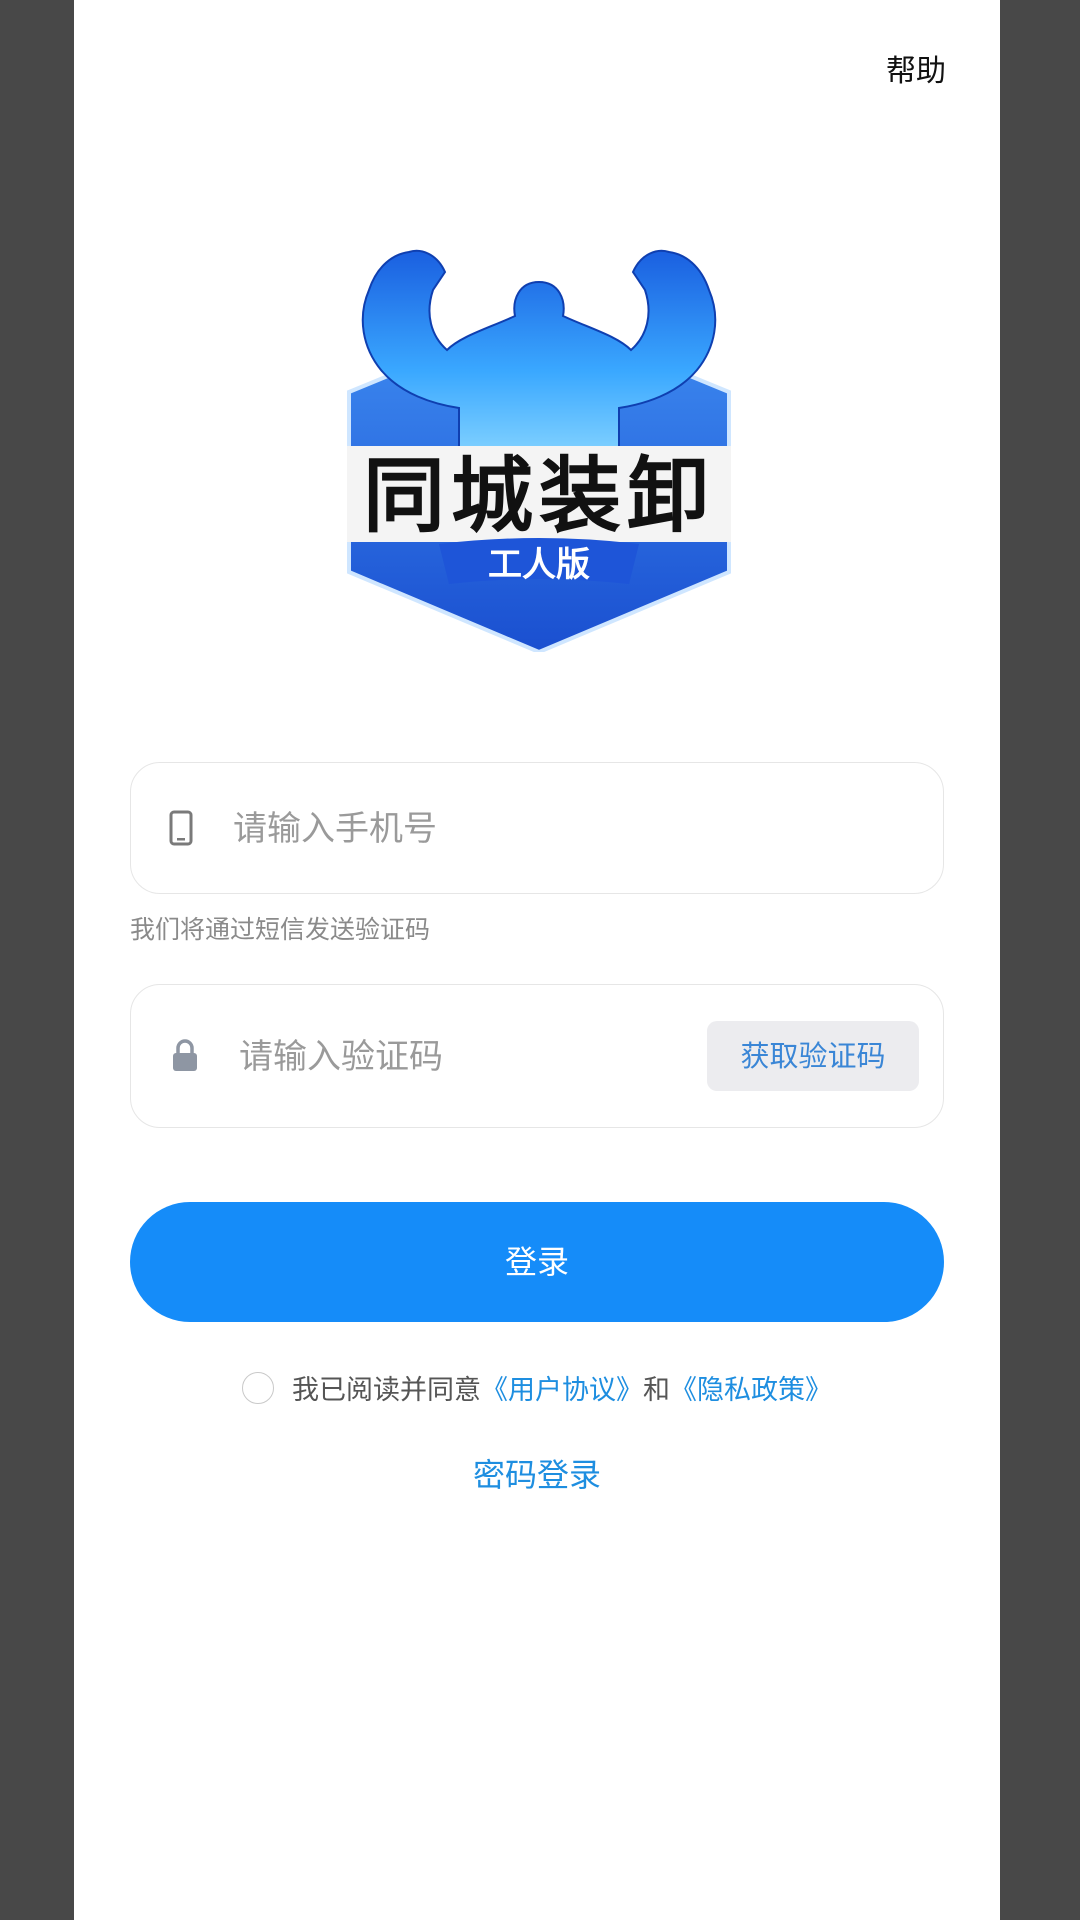 This screenshot has width=1080, height=1920. What do you see at coordinates (258, 1387) in the screenshot?
I see `agree-checkbox` at bounding box center [258, 1387].